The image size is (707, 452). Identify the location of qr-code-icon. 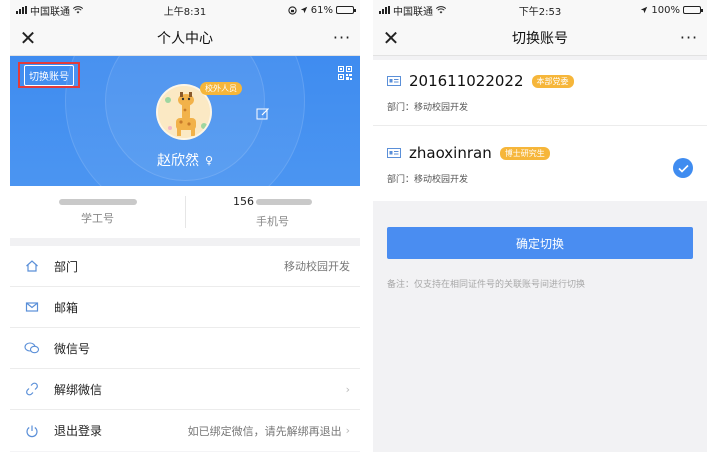
(345, 73).